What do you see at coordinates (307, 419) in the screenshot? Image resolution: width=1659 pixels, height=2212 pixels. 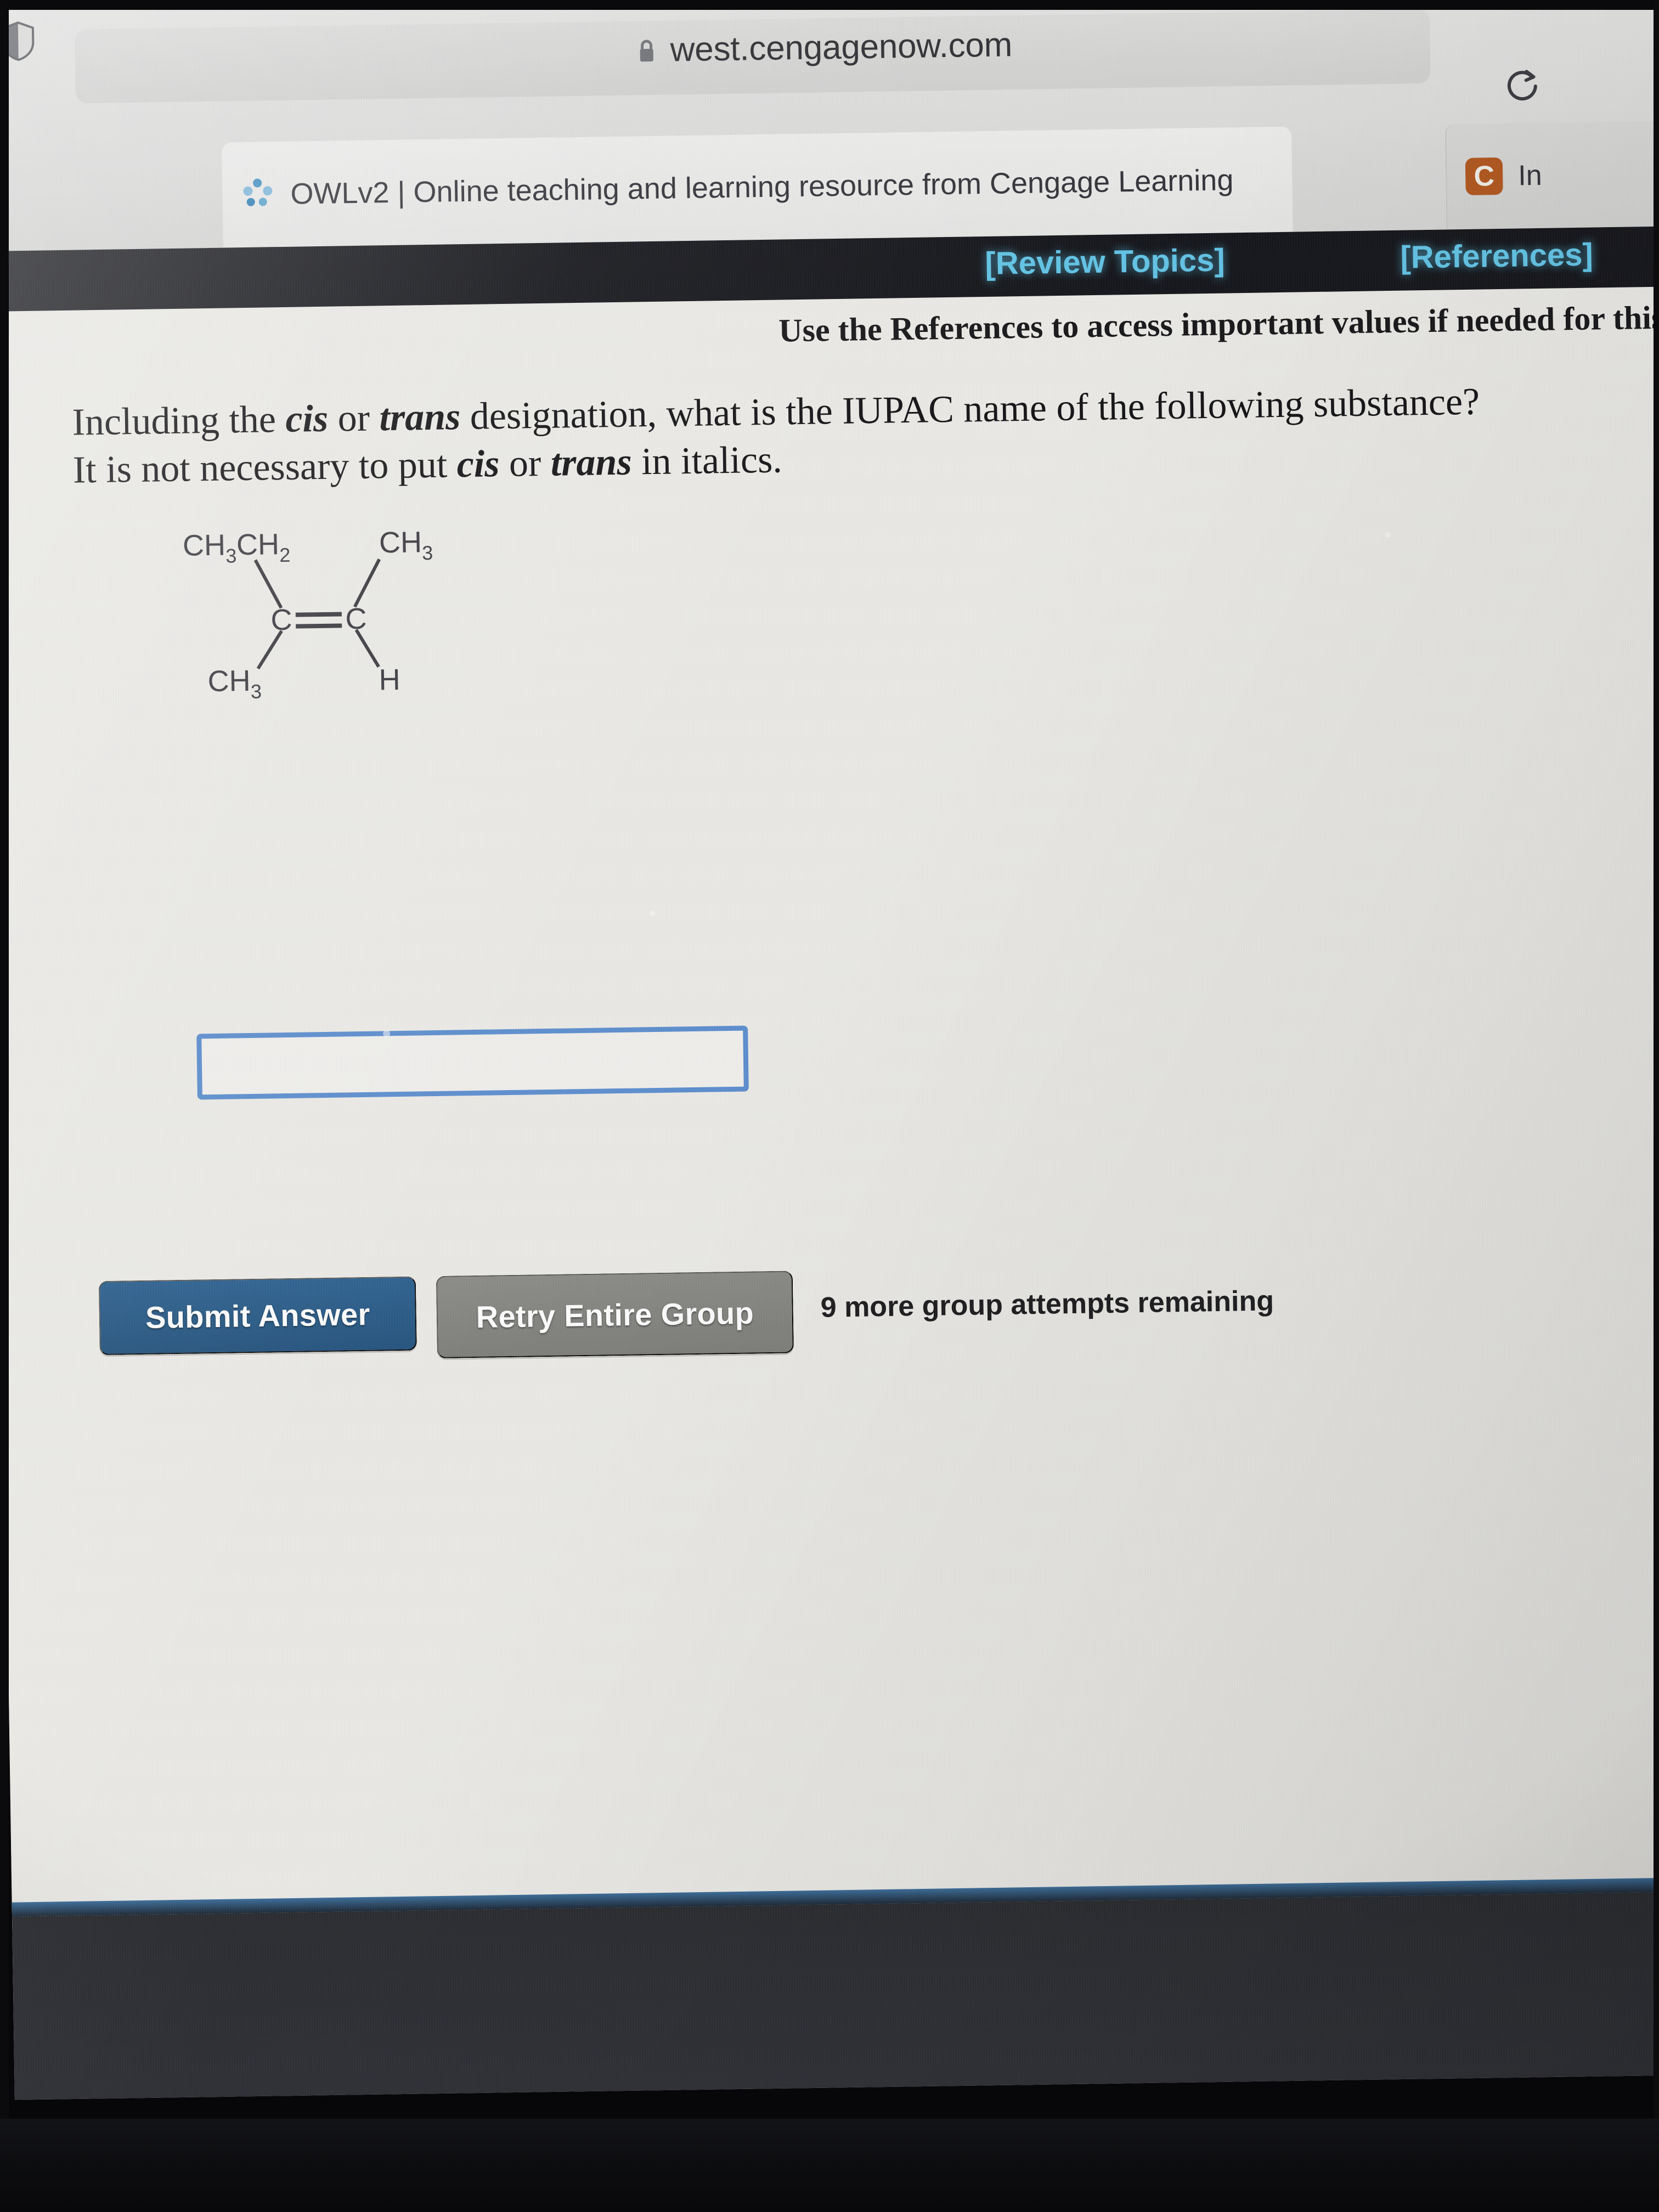 I see `q1-cis: cis` at bounding box center [307, 419].